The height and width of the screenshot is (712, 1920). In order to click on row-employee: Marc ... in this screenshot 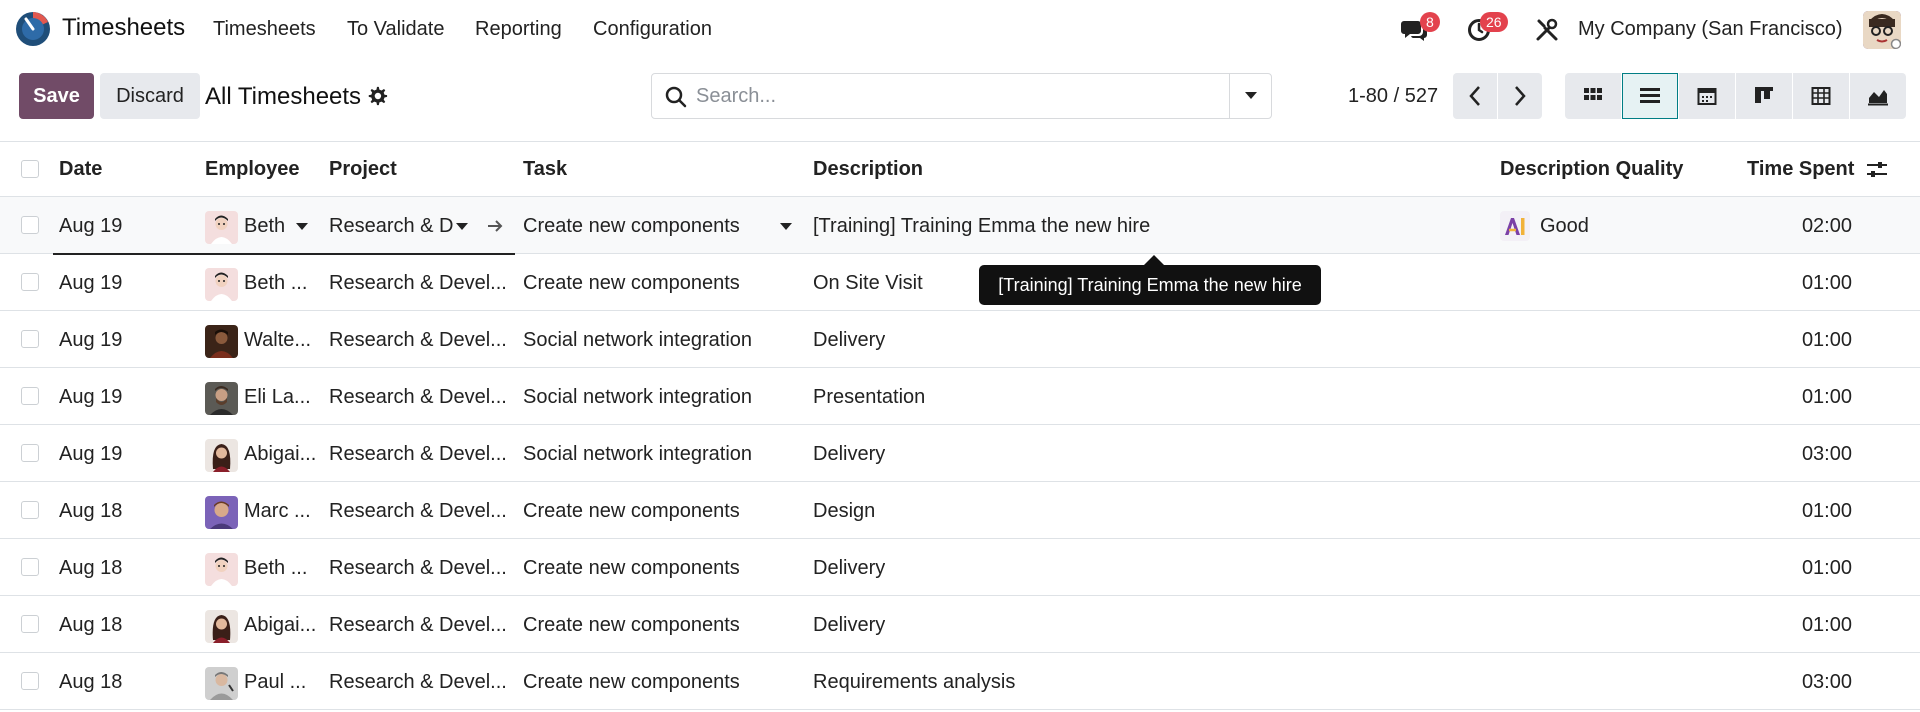, I will do `click(281, 511)`.